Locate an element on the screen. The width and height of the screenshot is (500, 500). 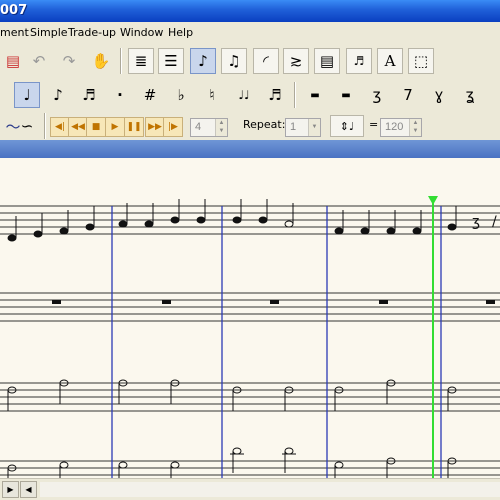
repeat-label: Repeat: is located at coordinates (264, 124).